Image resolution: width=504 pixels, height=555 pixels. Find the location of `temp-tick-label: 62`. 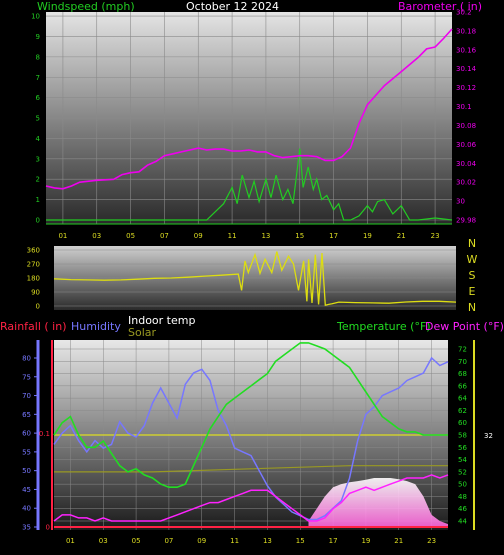

temp-tick-label: 62 is located at coordinates (462, 411).